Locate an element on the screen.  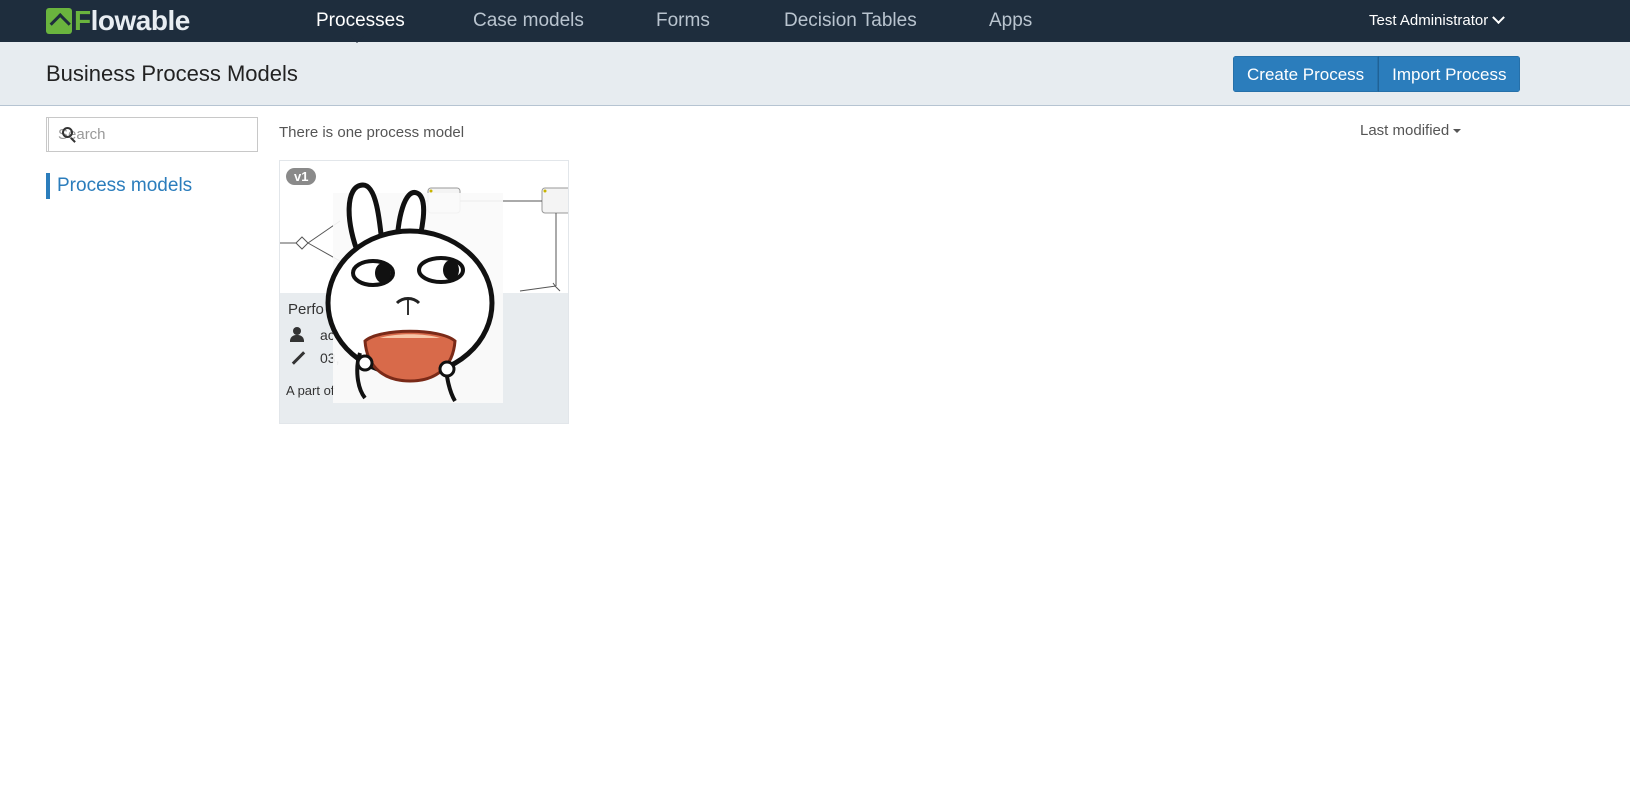
create-process-button: Create Process is located at coordinates (1306, 74).